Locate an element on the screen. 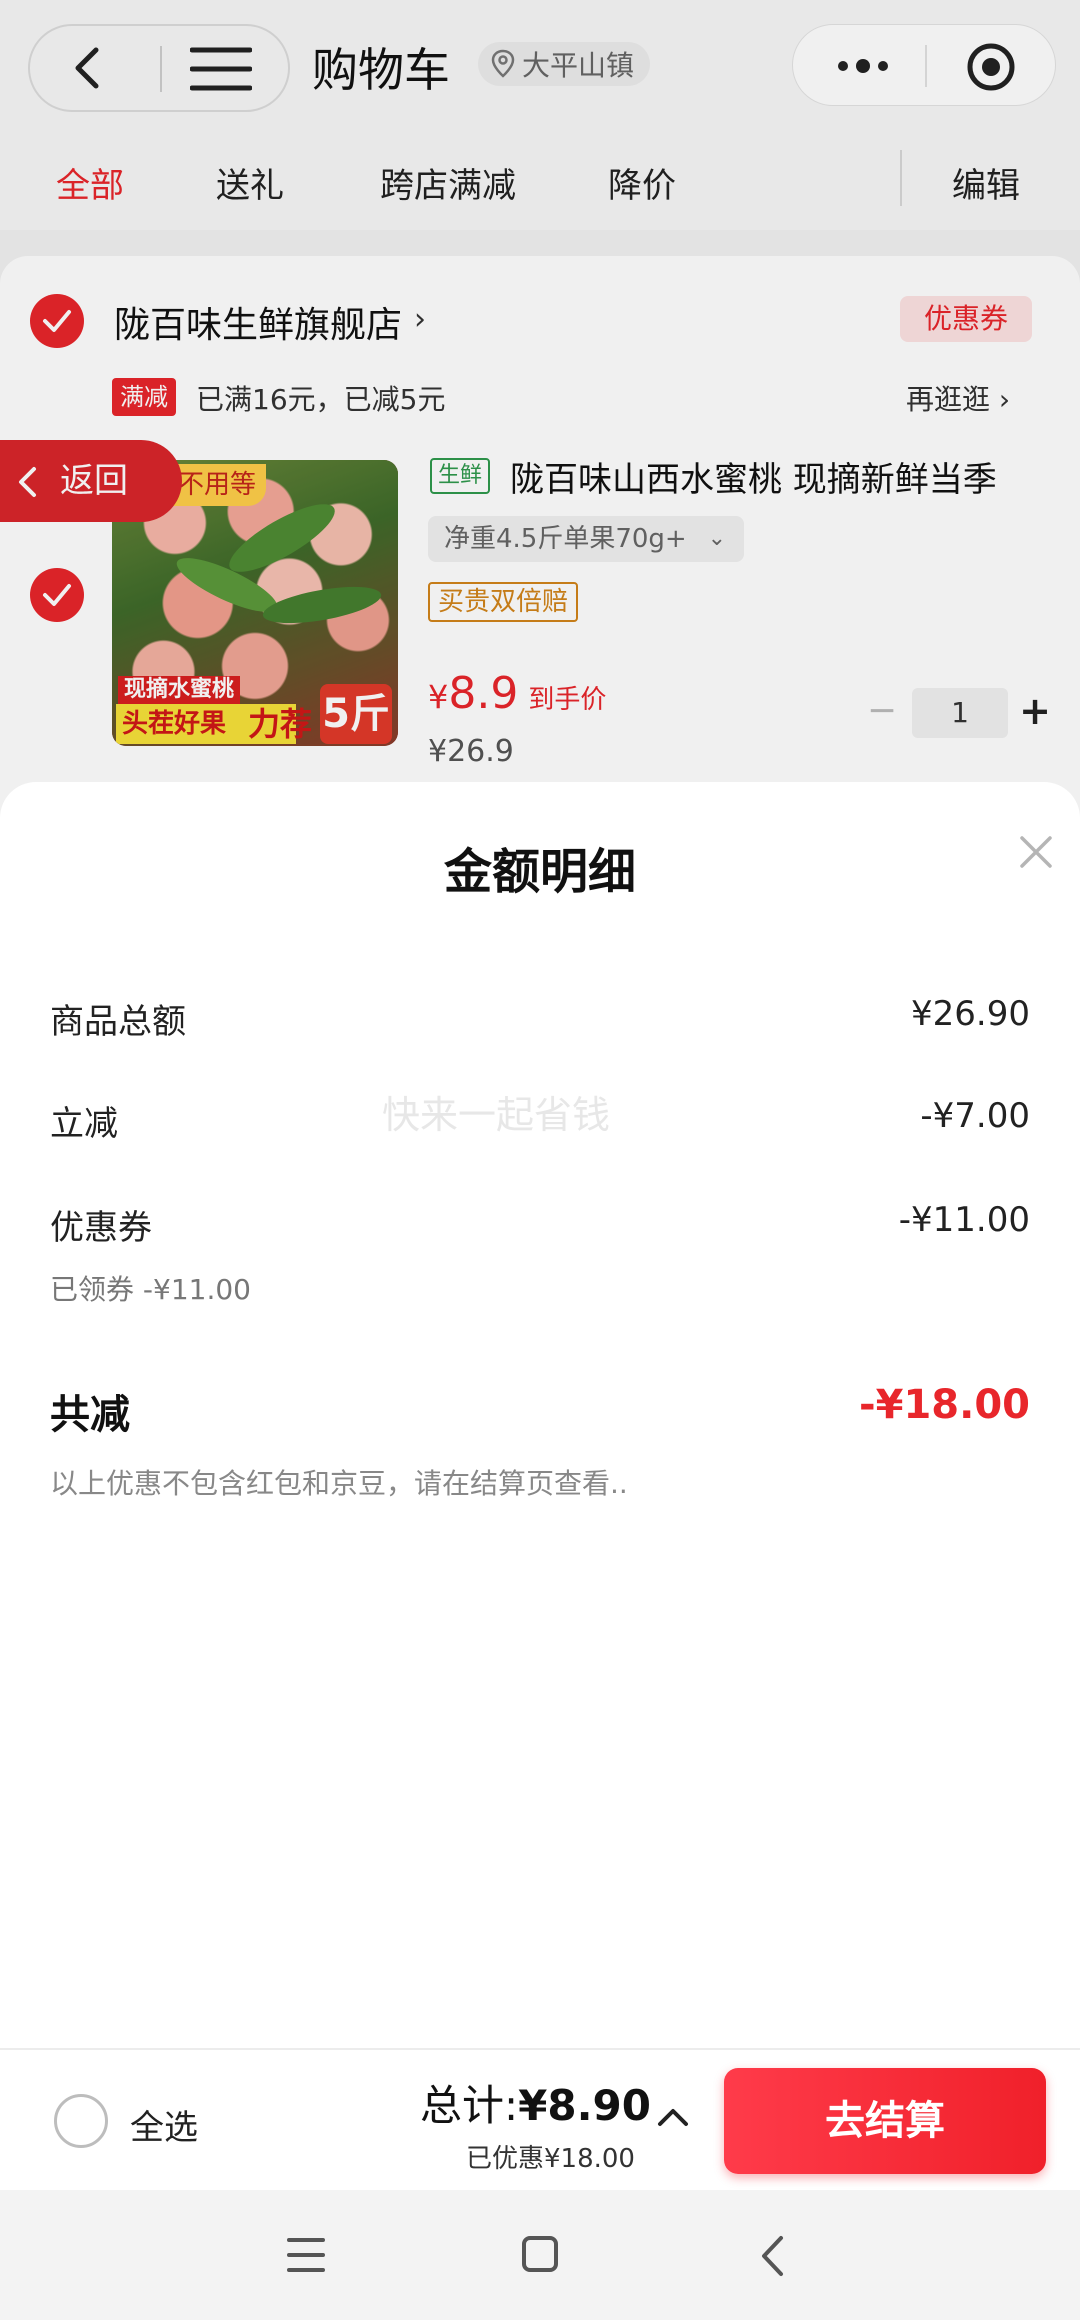  capsule-divider is located at coordinates (926, 66).